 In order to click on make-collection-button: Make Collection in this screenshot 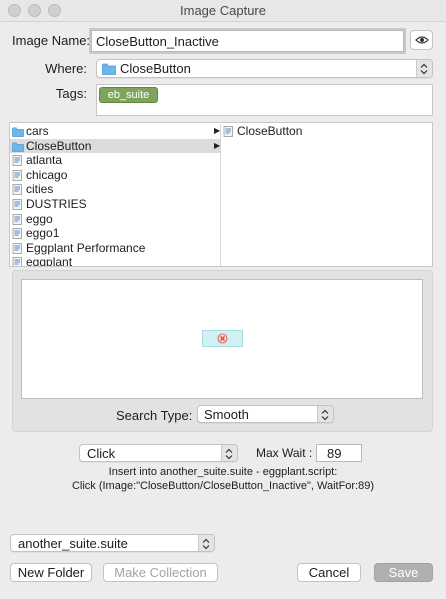, I will do `click(160, 572)`.